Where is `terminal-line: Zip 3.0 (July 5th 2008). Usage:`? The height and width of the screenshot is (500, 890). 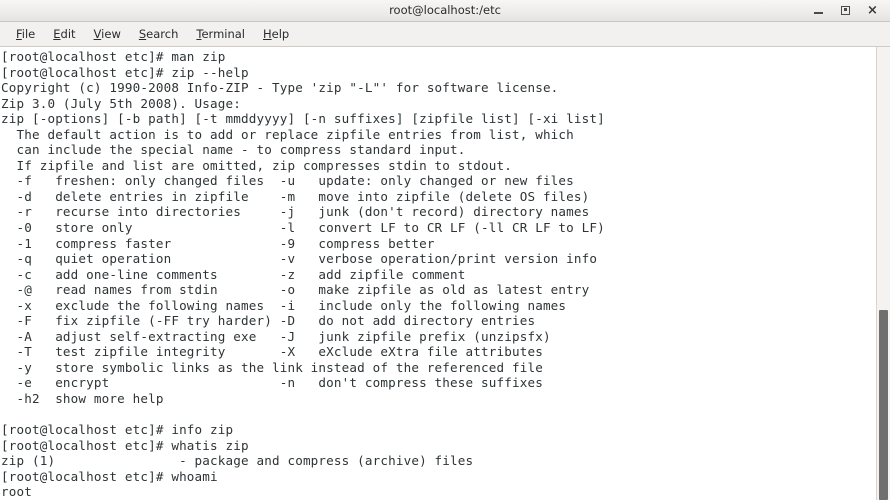
terminal-line: Zip 3.0 (July 5th 2008). Usage: is located at coordinates (121, 103).